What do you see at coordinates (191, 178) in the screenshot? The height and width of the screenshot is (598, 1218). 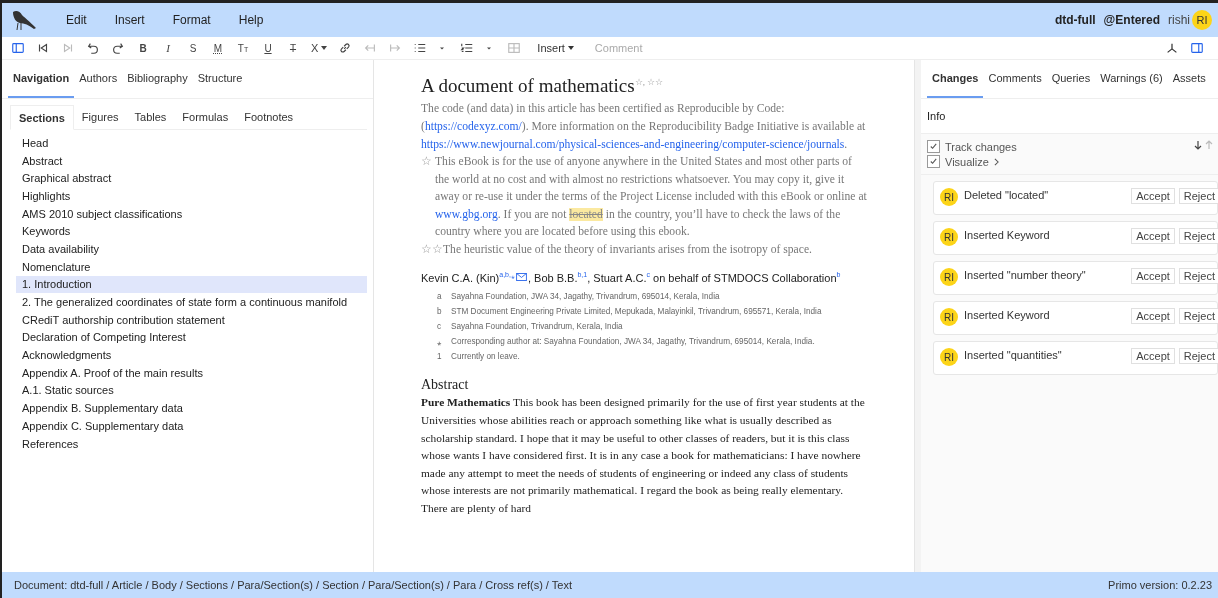 I see `section-item: Graphical abstract` at bounding box center [191, 178].